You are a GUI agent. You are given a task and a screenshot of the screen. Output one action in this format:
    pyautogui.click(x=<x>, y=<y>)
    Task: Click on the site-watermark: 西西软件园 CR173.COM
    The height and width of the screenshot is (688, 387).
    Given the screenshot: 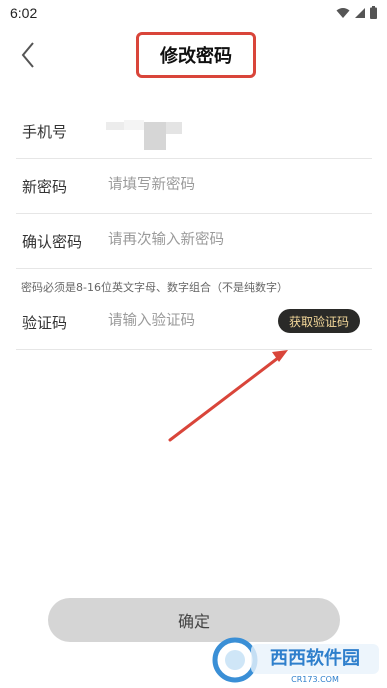 What is the action you would take?
    pyautogui.click(x=295, y=660)
    